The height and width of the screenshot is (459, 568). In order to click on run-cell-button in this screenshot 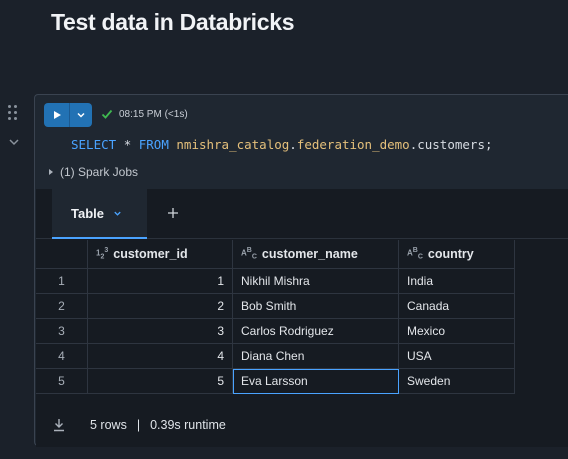, I will do `click(56, 115)`.